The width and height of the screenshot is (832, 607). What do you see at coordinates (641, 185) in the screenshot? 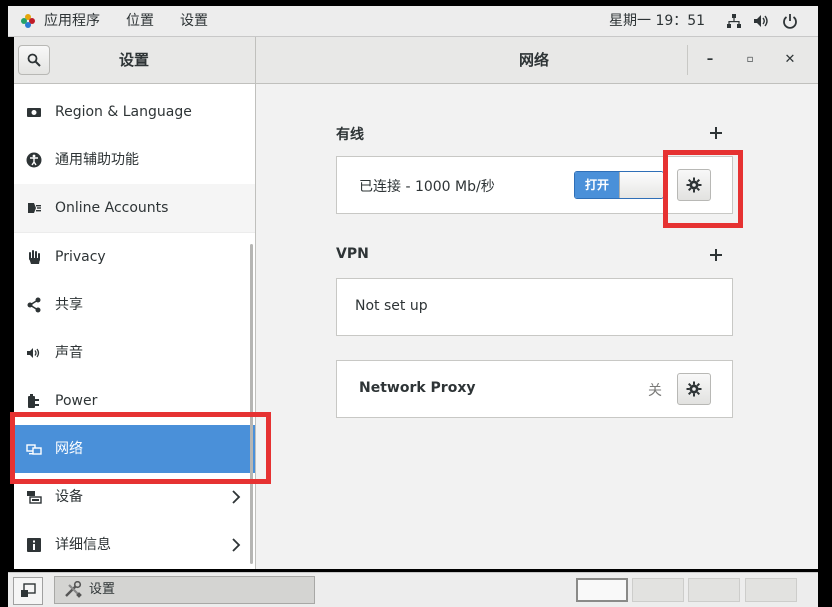
I see `toggle-knob` at bounding box center [641, 185].